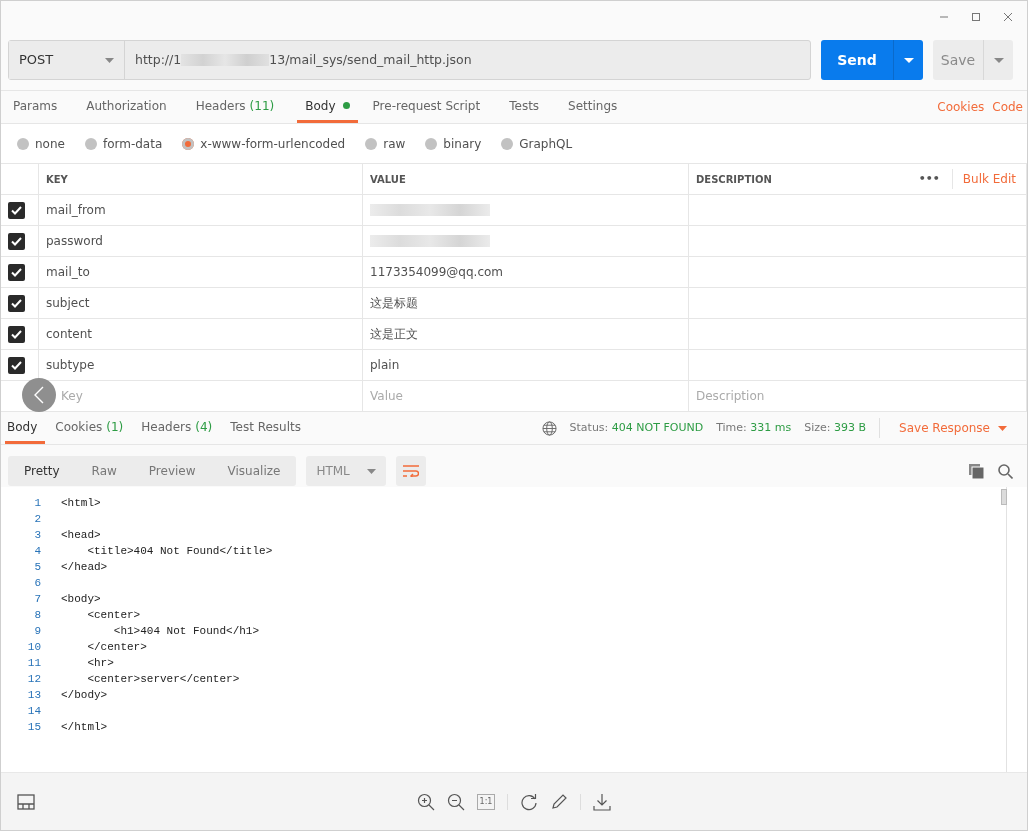 This screenshot has width=1028, height=831. Describe the element at coordinates (385, 365) in the screenshot. I see `table-cell-text: plain` at that location.